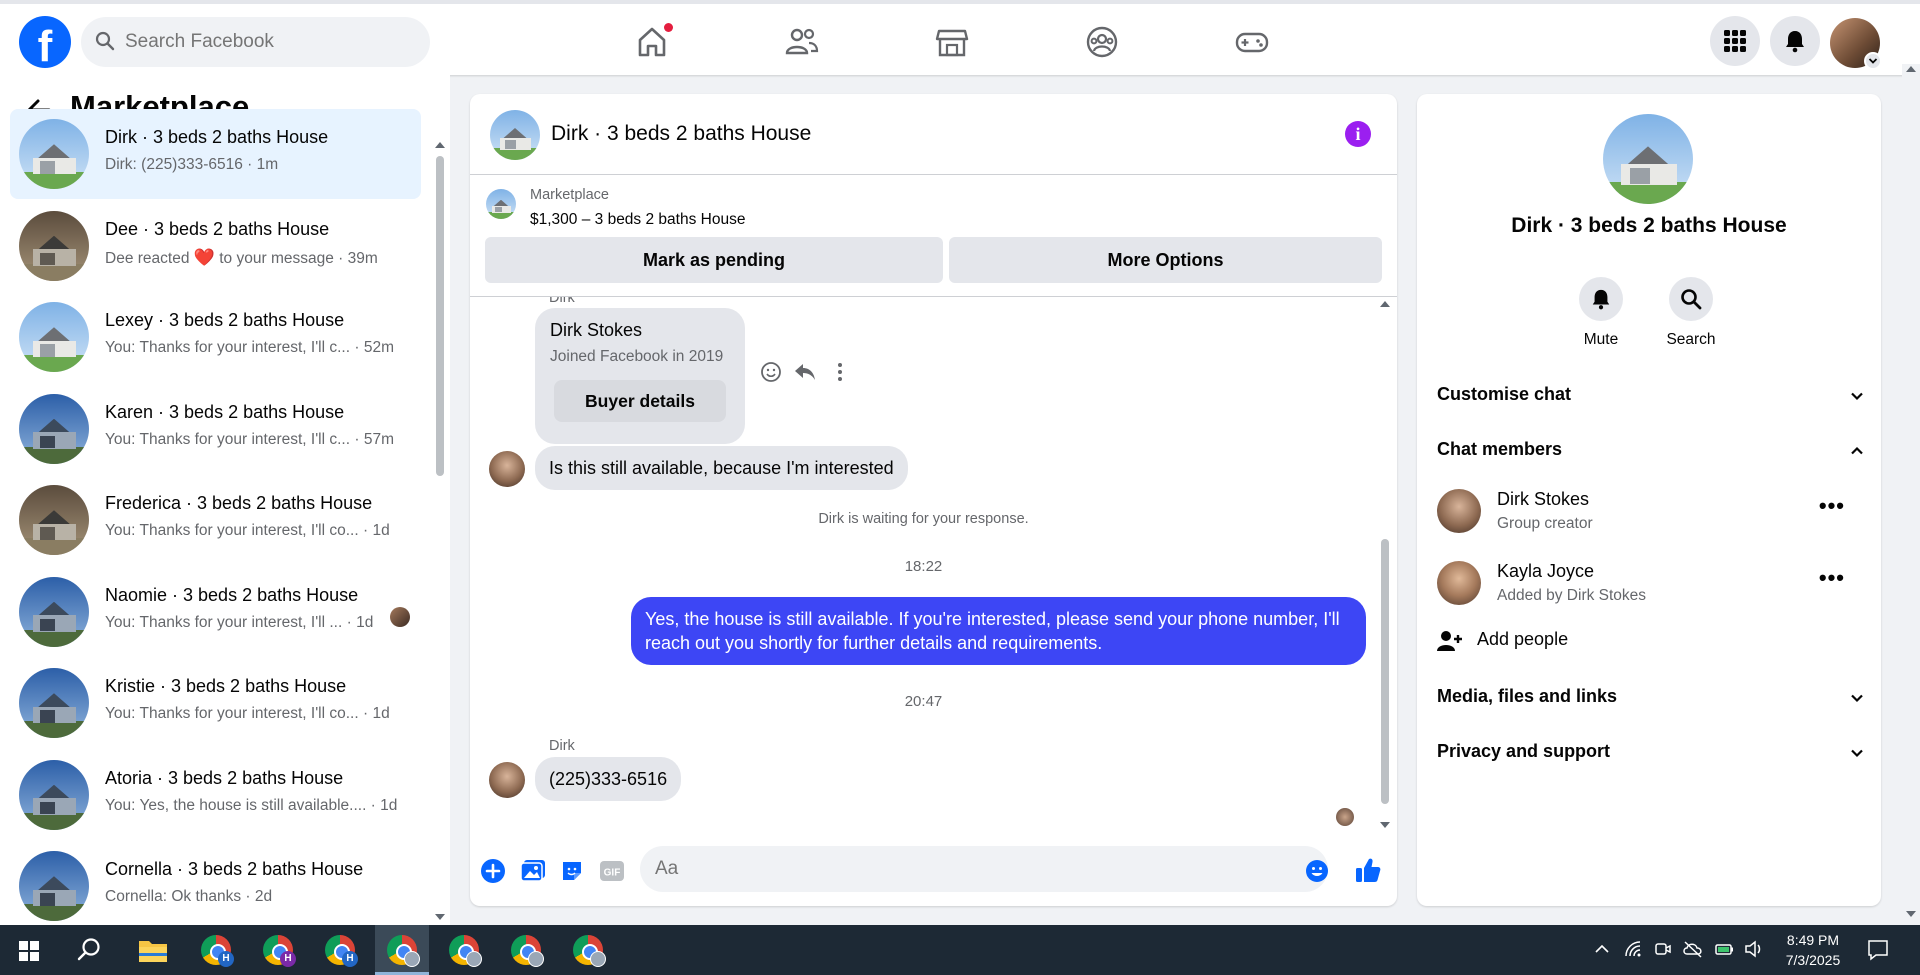  I want to click on groups-icon, so click(1102, 42).